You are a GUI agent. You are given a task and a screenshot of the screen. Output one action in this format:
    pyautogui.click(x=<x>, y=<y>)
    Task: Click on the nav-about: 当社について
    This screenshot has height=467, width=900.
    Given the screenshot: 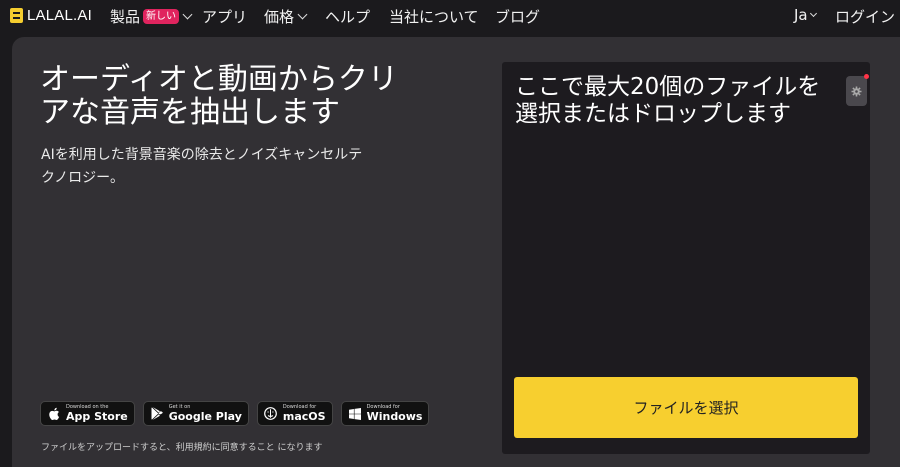 What is the action you would take?
    pyautogui.click(x=434, y=16)
    